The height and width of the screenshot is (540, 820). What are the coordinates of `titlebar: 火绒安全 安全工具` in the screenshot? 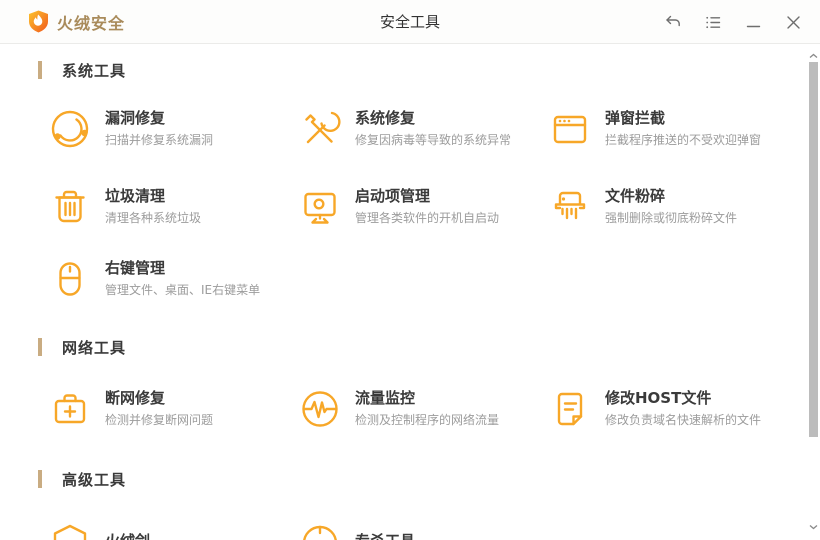 It's located at (410, 22).